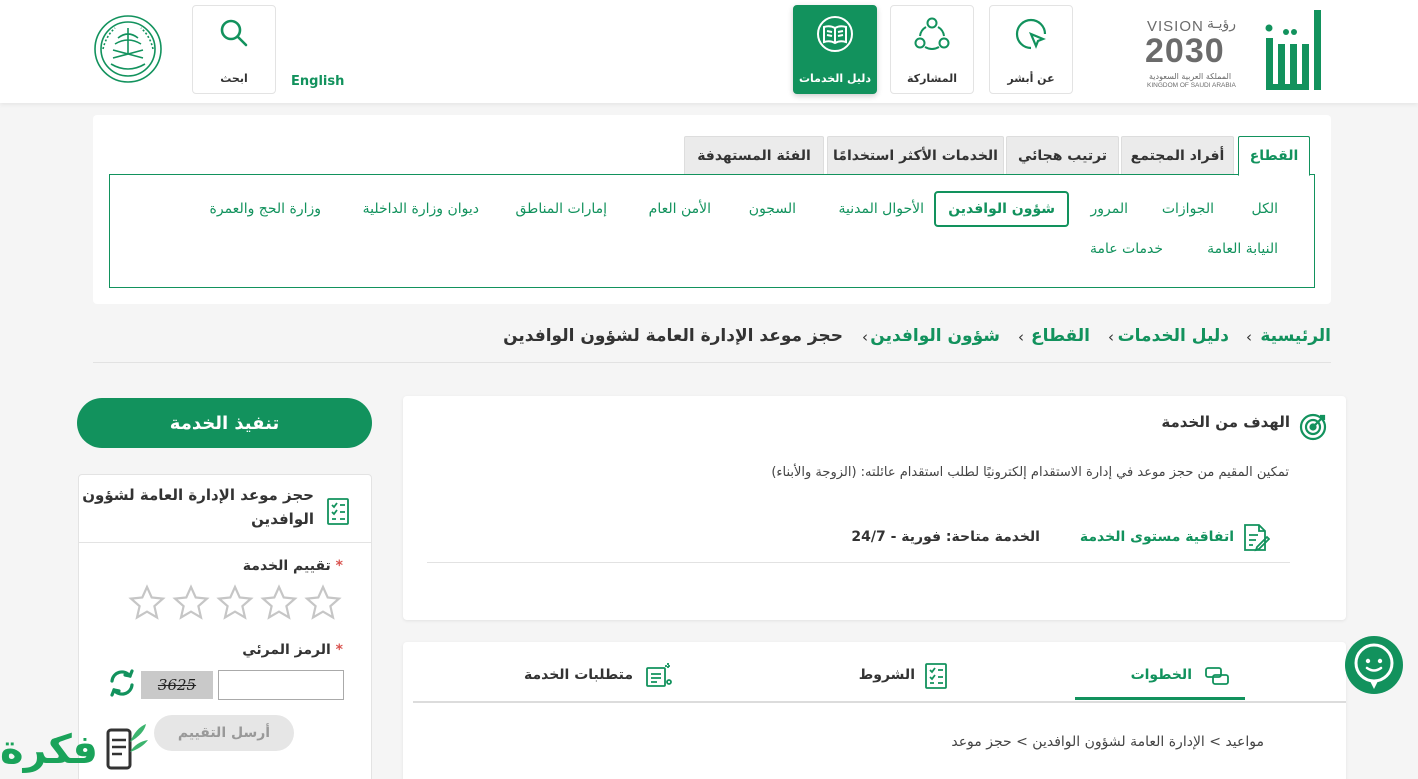 The width and height of the screenshot is (1418, 779). What do you see at coordinates (915, 155) in the screenshot?
I see `tab-most-used: الخدمات الأكثر استخدامًا` at bounding box center [915, 155].